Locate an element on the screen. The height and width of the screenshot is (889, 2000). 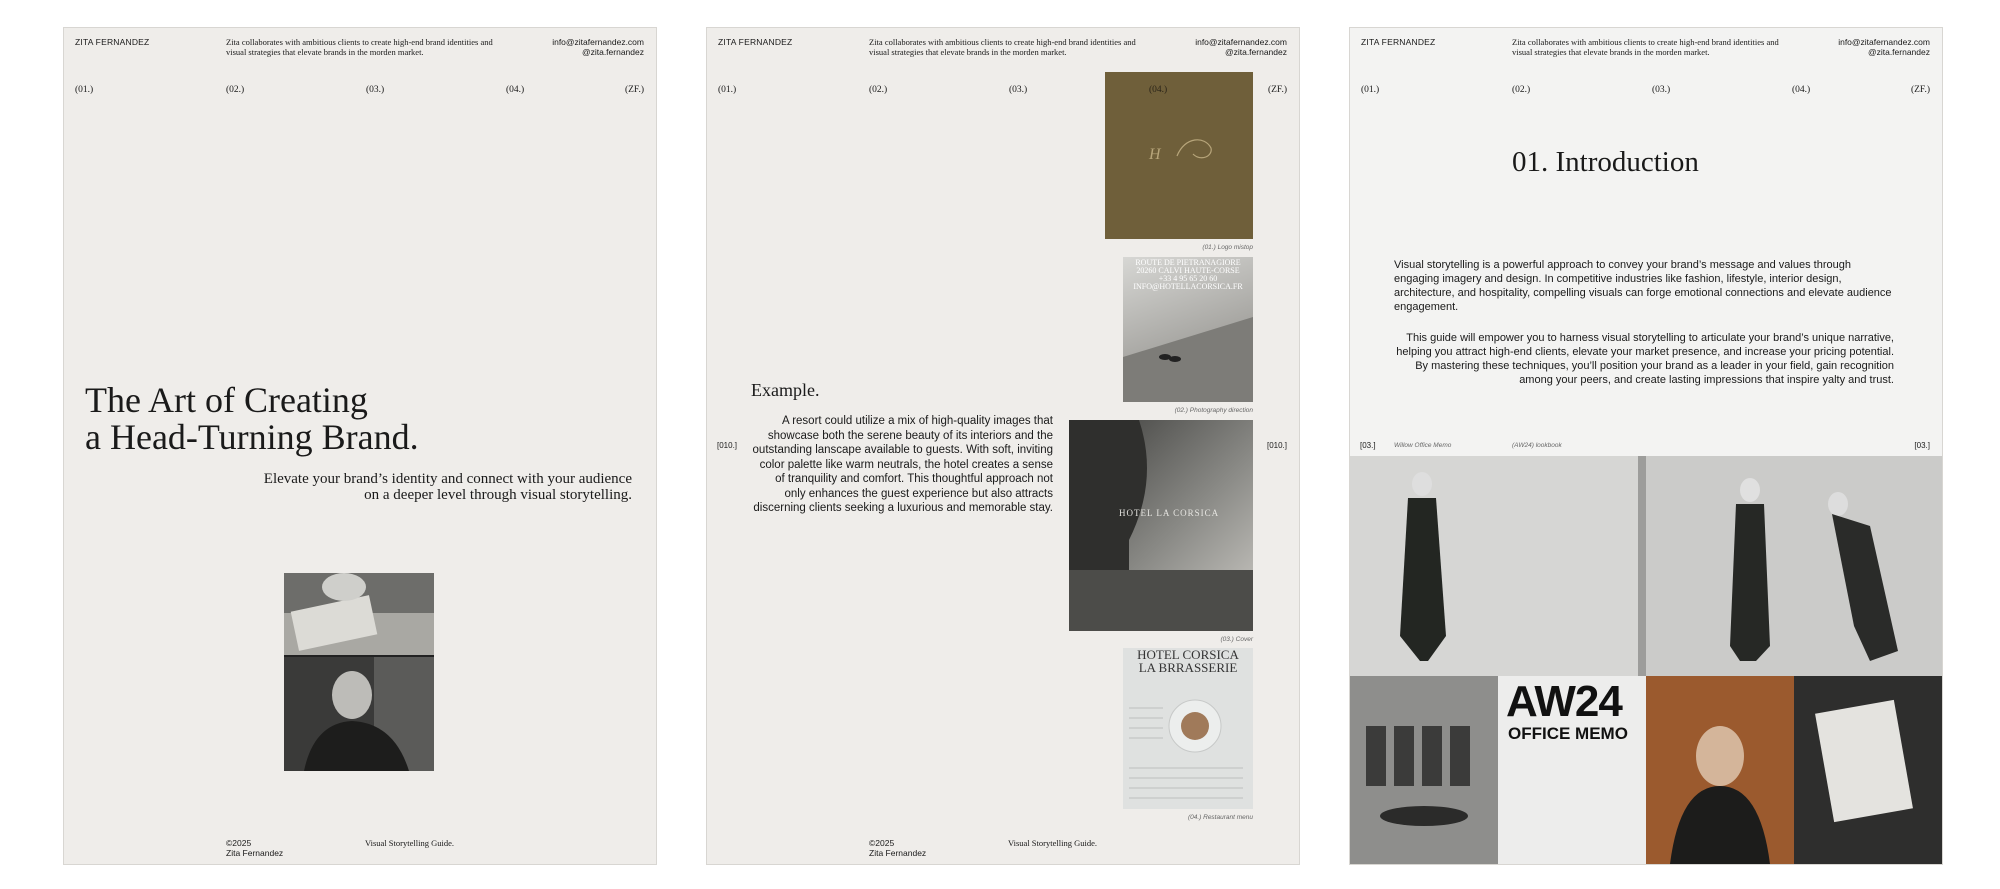
intro-title: 01. Introduction is located at coordinates (1605, 162).